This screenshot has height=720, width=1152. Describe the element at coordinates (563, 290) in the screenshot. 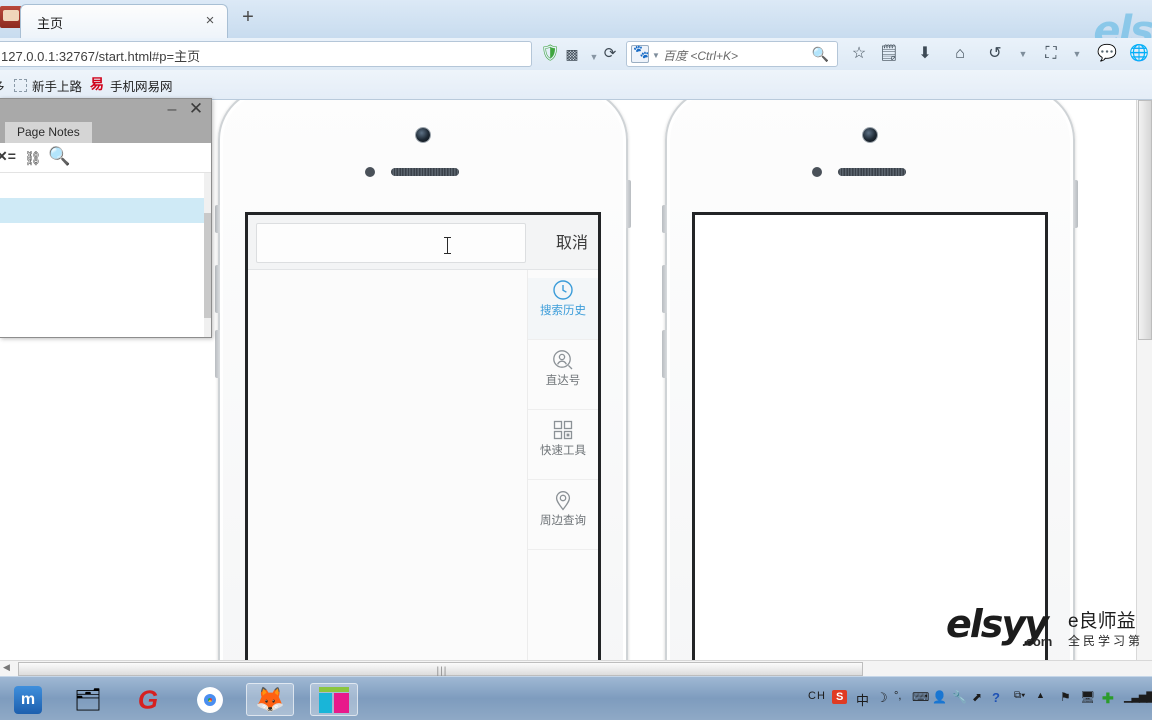

I see `clock-icon` at that location.